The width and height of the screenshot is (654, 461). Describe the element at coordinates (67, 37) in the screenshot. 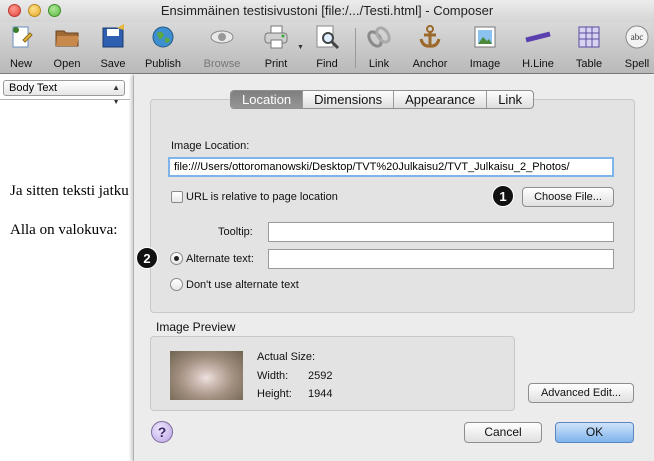

I see `folder-icon` at that location.